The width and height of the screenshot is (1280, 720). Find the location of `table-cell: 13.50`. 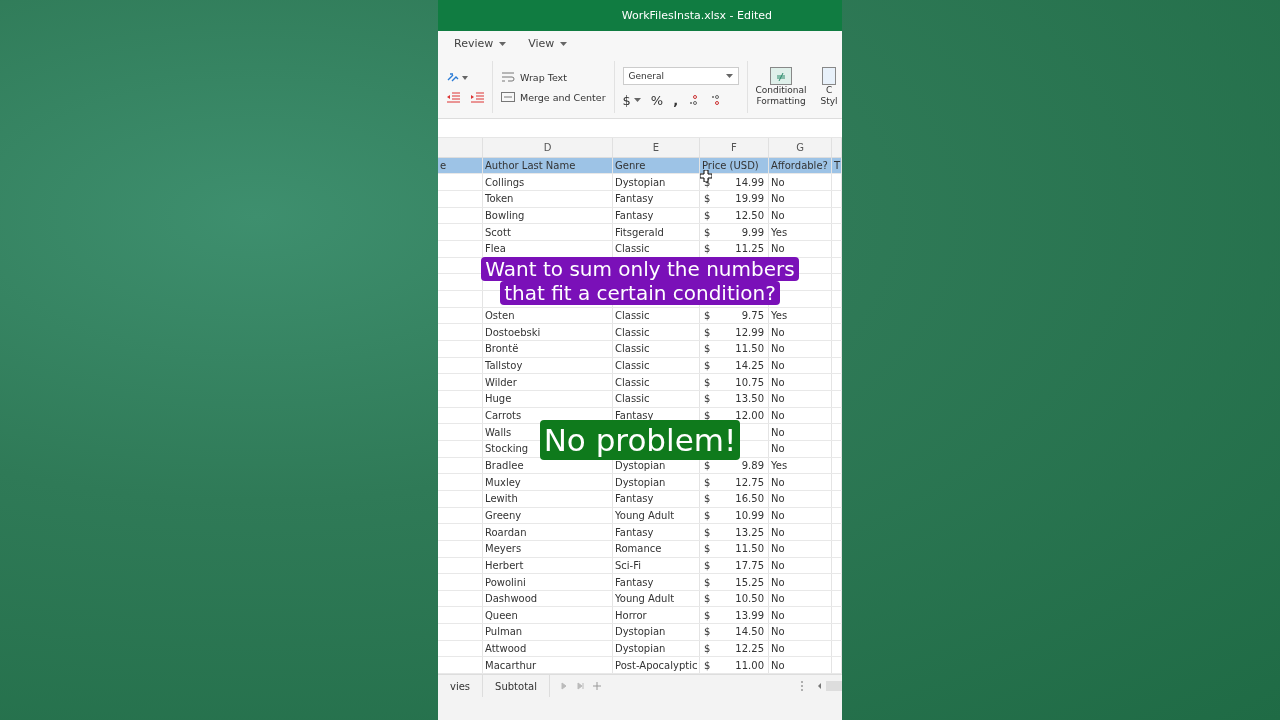

table-cell: 13.50 is located at coordinates (749, 399).